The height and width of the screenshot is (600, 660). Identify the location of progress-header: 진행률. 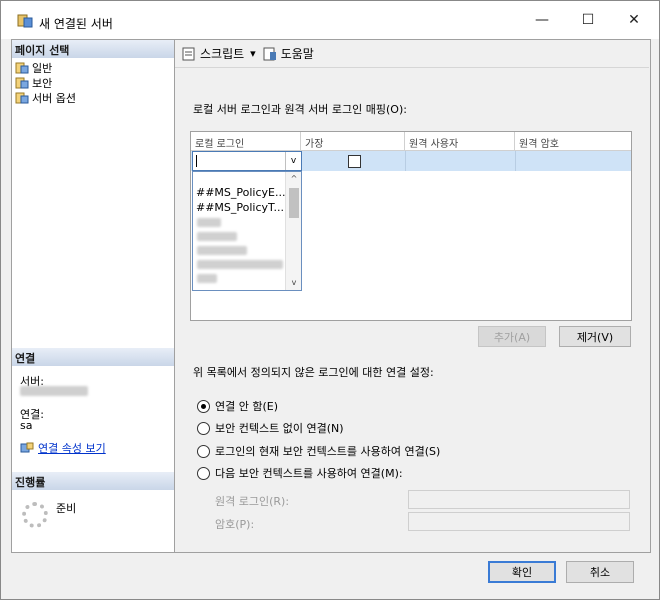
(93, 481).